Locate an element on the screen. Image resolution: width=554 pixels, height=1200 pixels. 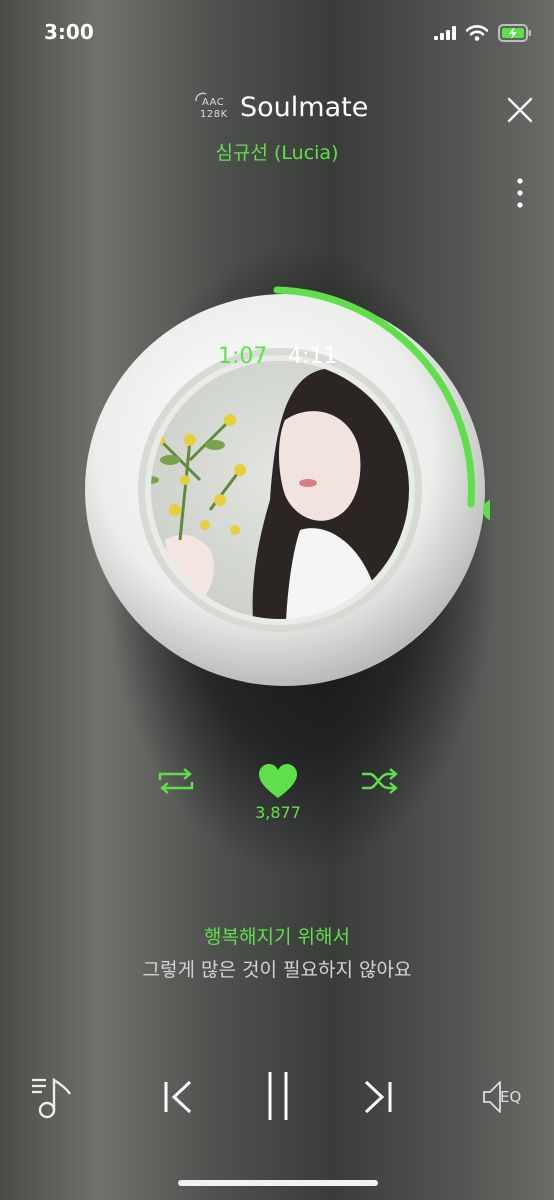
more-vertical-icon is located at coordinates (520, 193).